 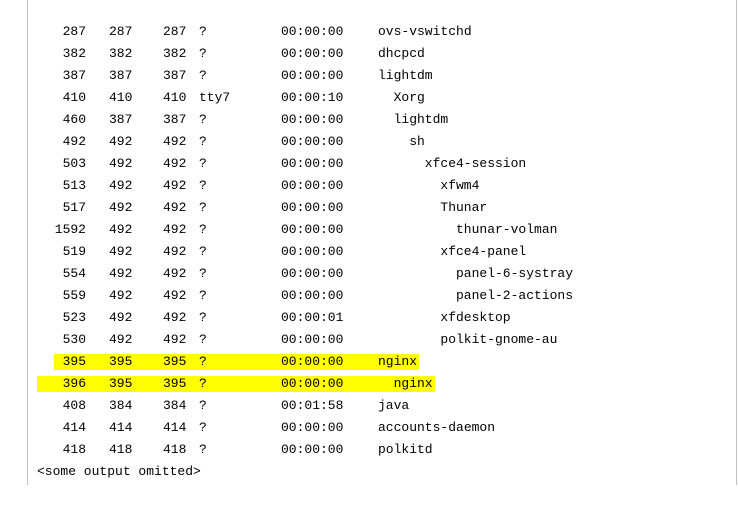 I want to click on process-row: 460 387 387? 00:00:00 lightdm, so click(x=369, y=120).